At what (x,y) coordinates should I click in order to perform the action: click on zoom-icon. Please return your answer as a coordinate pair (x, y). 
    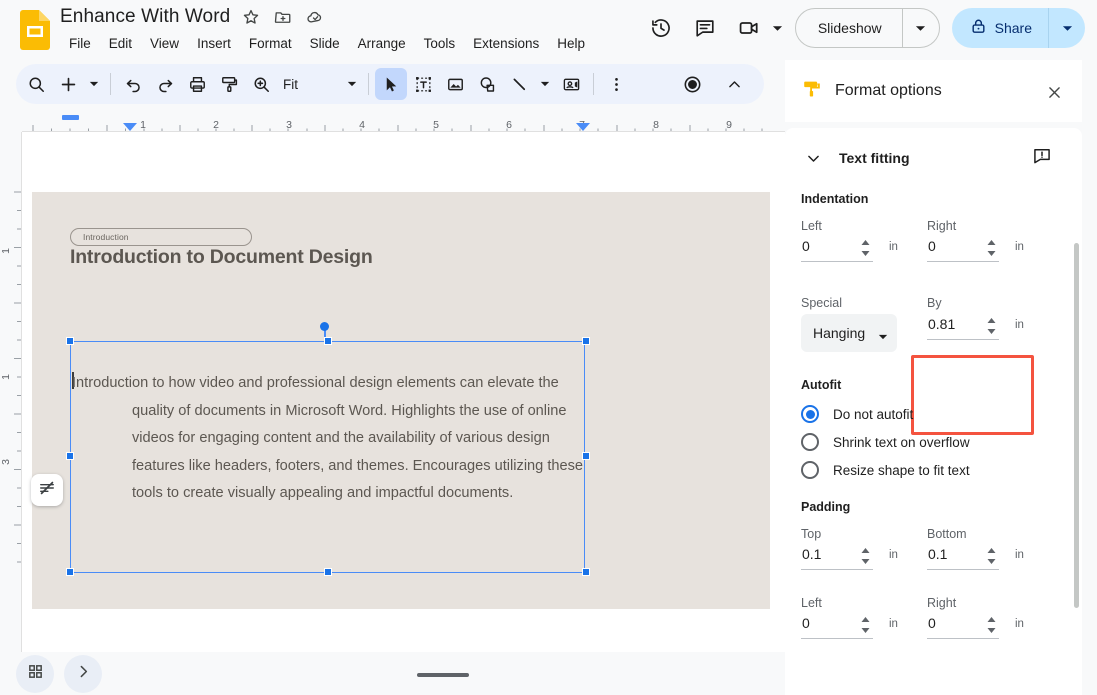
    Looking at the image, I should click on (261, 84).